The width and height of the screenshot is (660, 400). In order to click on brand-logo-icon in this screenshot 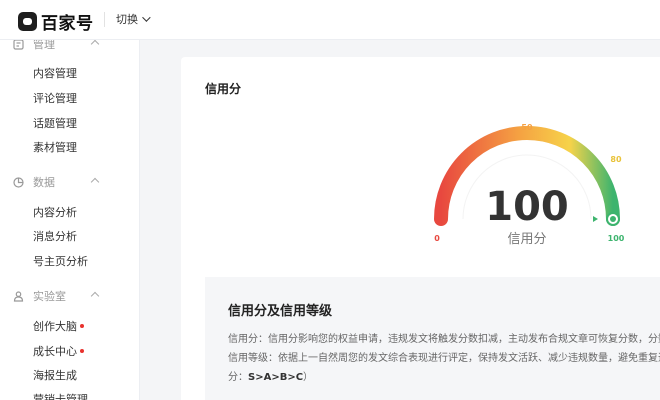, I will do `click(27, 21)`.